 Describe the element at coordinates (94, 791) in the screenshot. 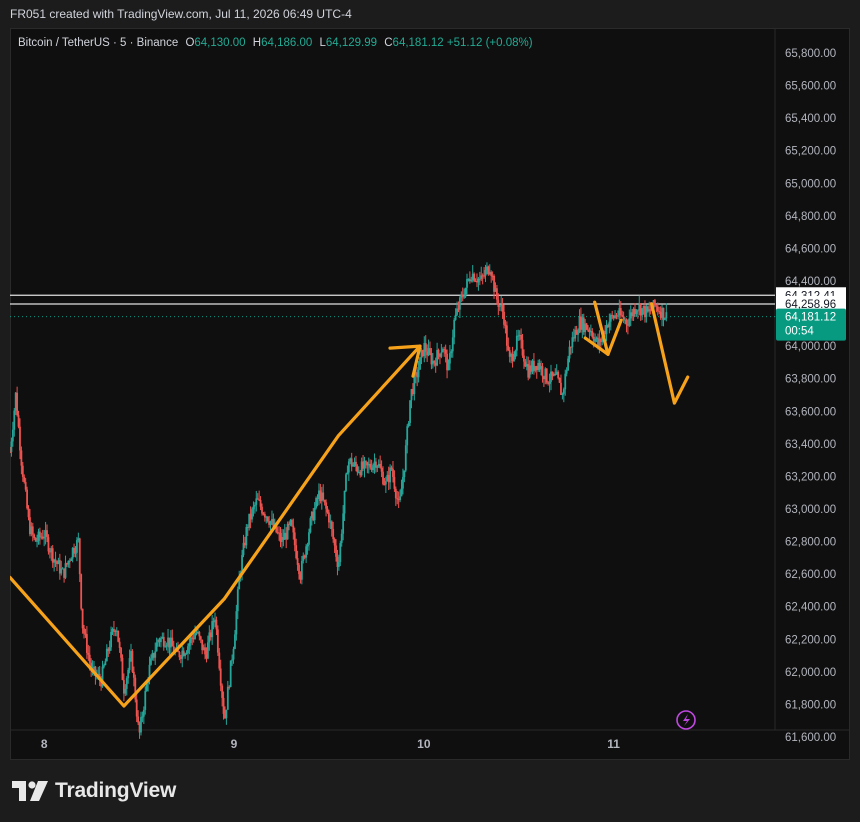

I see `tradingview-logo: TradingView` at that location.